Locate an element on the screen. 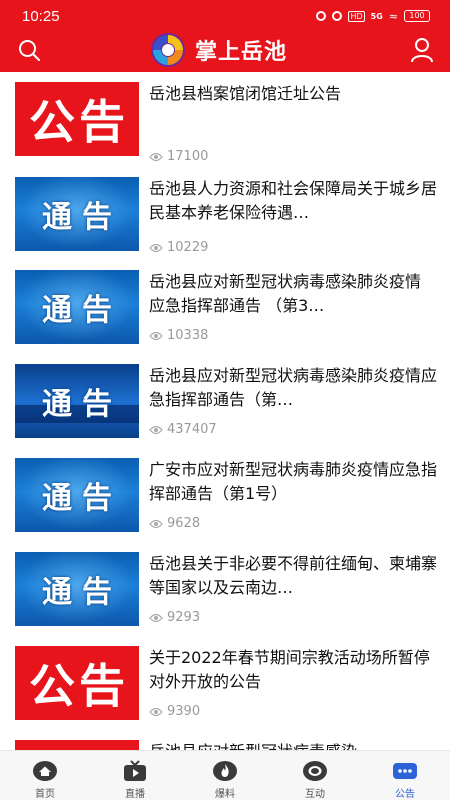  news-title: 岳池县档案馆闭馆迁址公告 is located at coordinates (245, 93).